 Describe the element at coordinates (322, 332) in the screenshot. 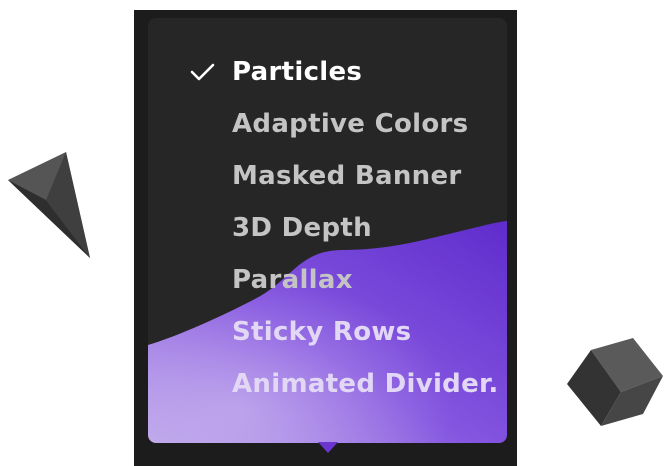

I see `menu-item-label: Sticky Rows` at that location.